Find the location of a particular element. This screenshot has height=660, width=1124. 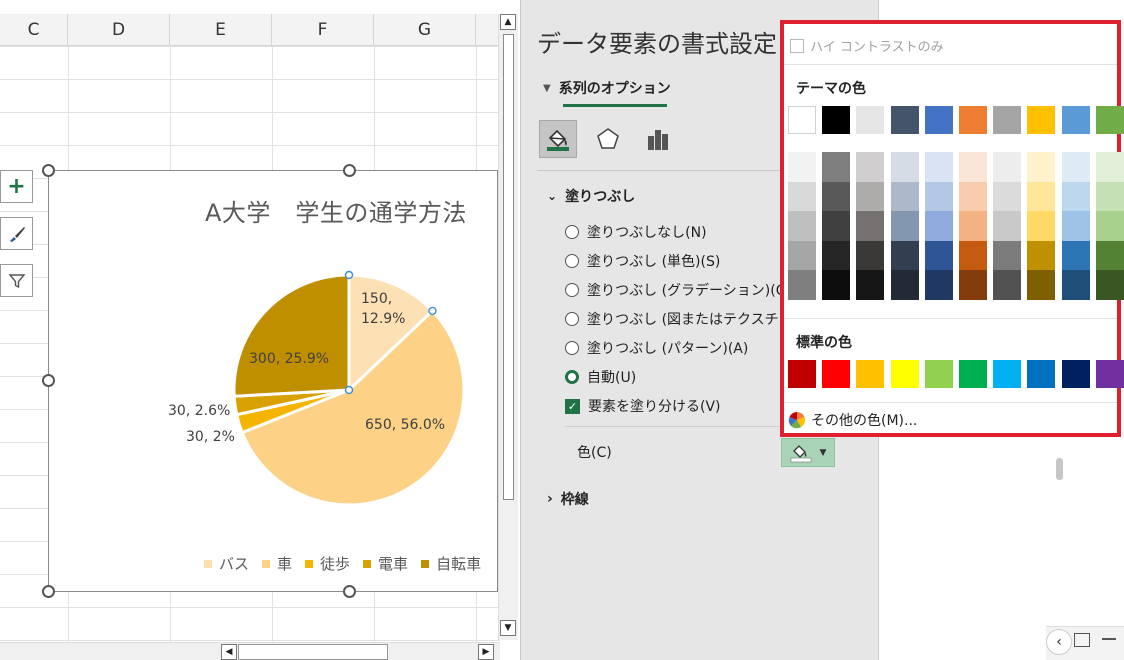

data-label-bus: 150, 12.9% is located at coordinates (383, 309).